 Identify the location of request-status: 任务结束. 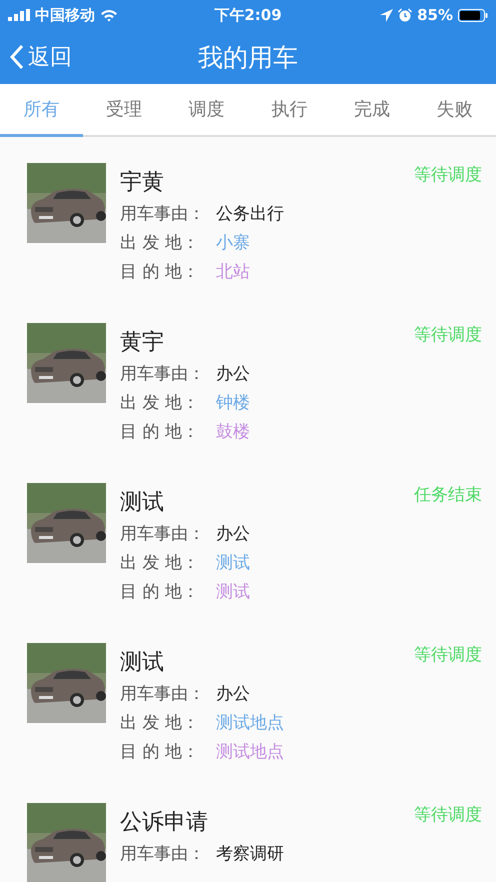
(448, 495).